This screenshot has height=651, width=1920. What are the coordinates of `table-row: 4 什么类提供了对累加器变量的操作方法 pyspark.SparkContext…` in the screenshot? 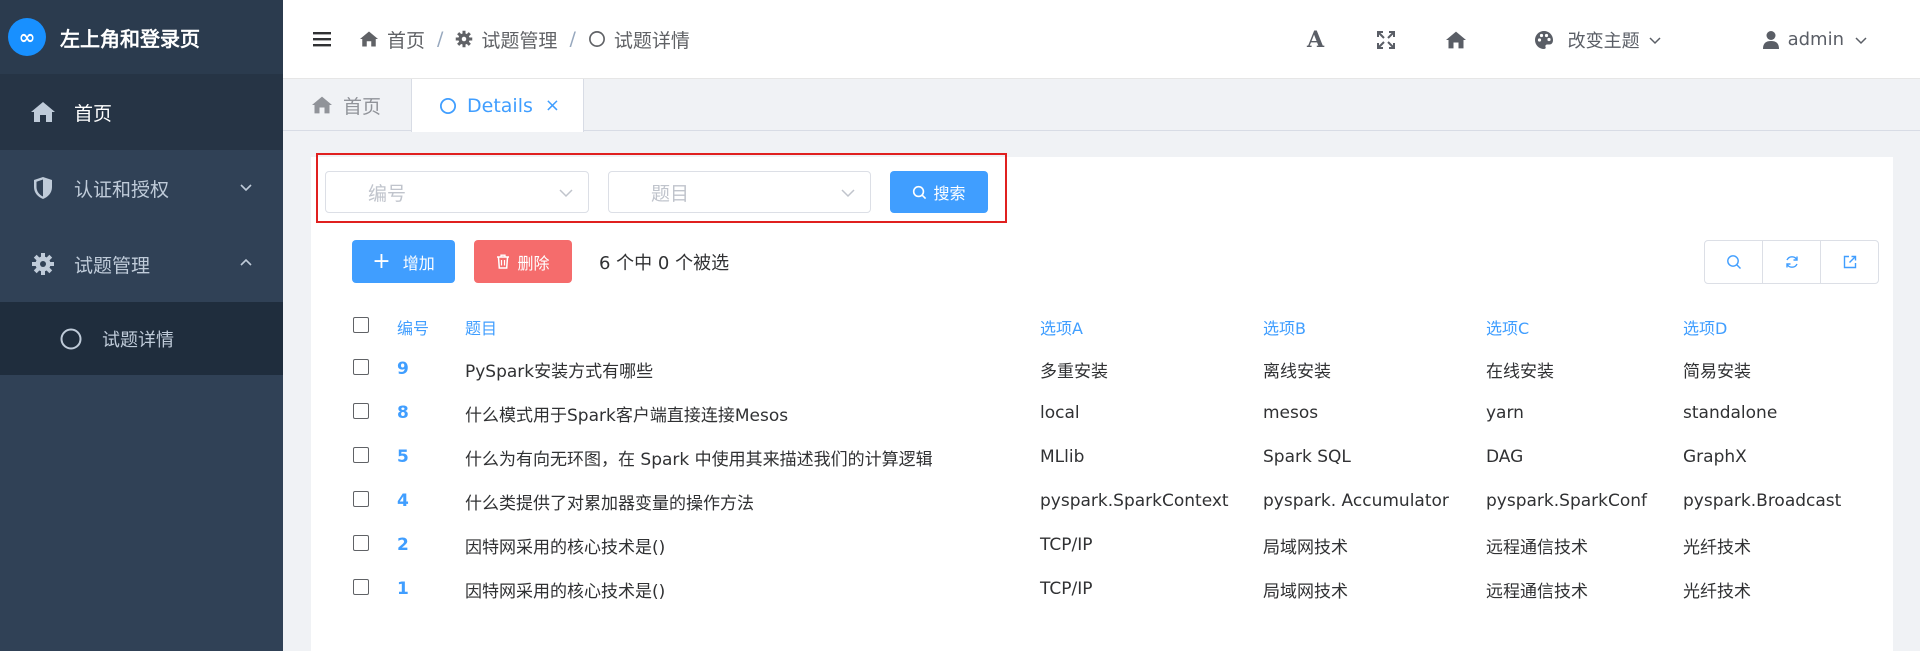 It's located at (1119, 501).